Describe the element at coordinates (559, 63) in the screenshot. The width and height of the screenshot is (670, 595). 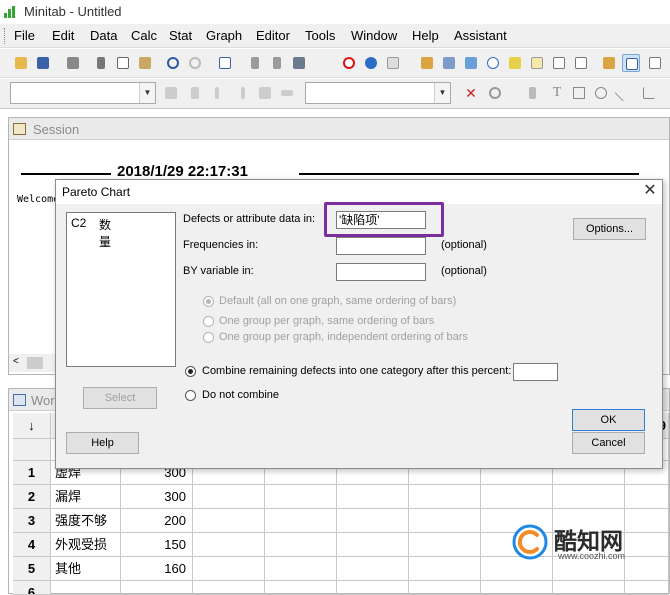
I see `new-icon` at that location.